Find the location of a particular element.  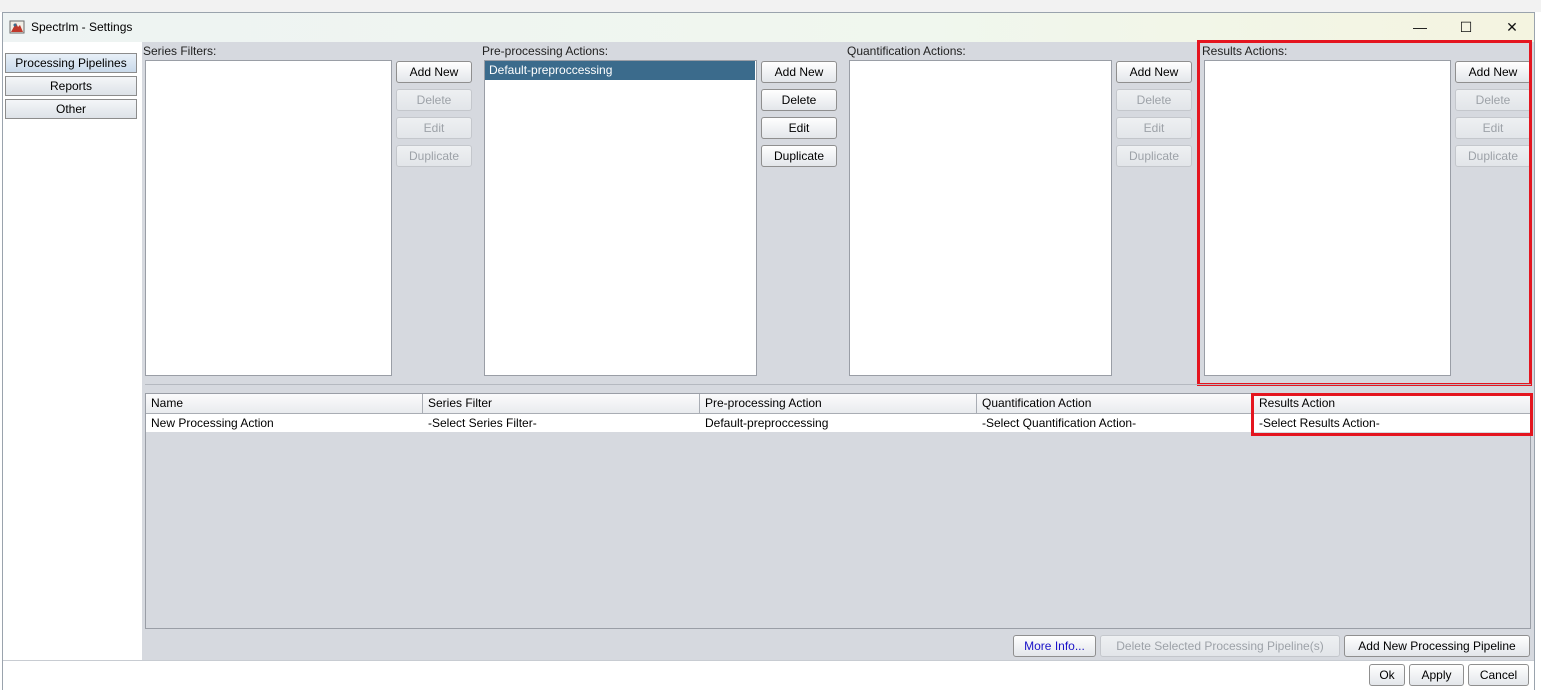

delete-selected-pipelines-button: Delete Selected Processing Pipeline(s) is located at coordinates (1220, 646).